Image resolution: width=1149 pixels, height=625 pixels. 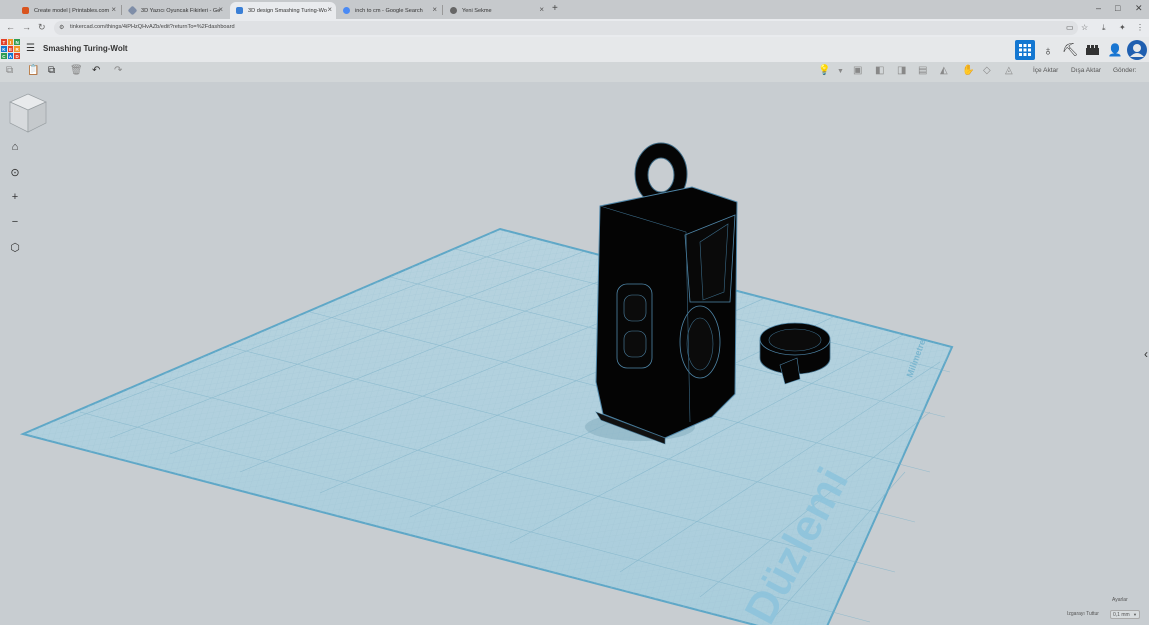 What do you see at coordinates (346, 10) in the screenshot?
I see `google-favicon-icon` at bounding box center [346, 10].